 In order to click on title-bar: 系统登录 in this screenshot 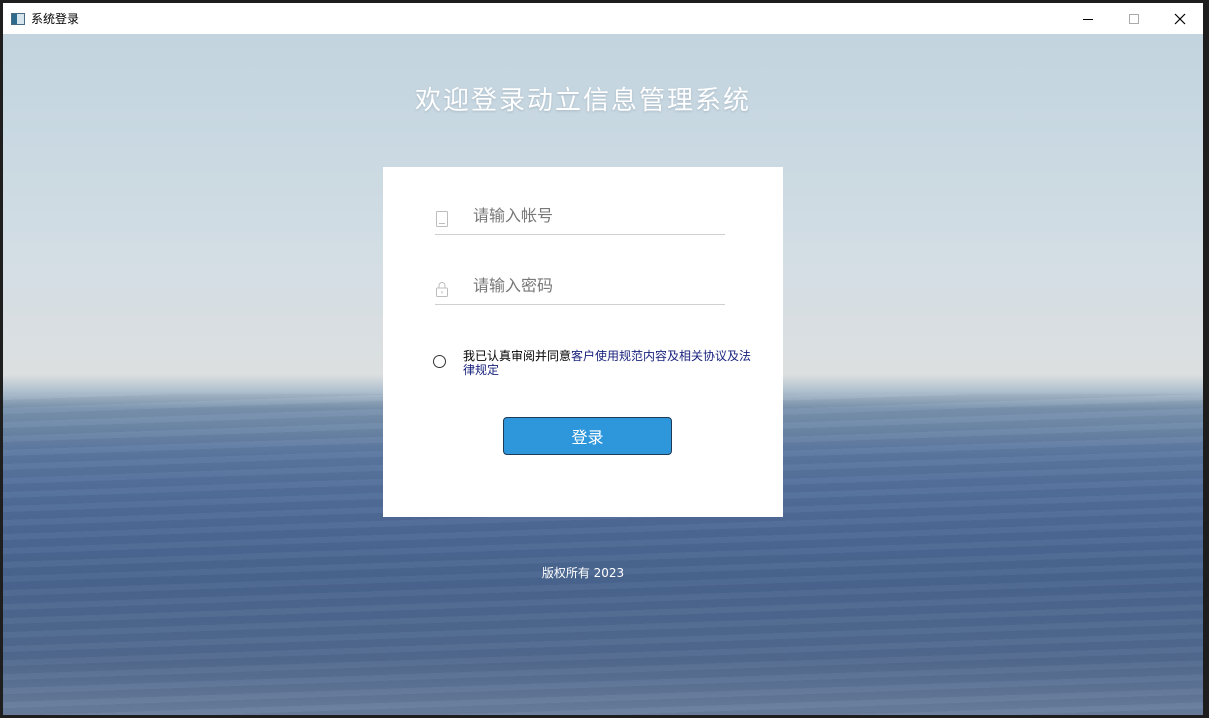, I will do `click(603, 18)`.